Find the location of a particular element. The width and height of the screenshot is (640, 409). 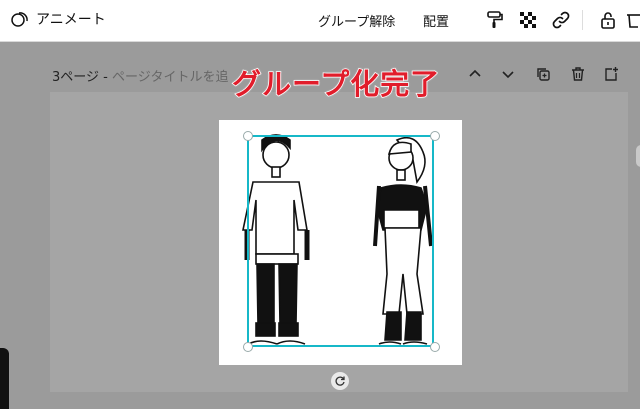

resize-handle-bottom-right is located at coordinates (435, 347).